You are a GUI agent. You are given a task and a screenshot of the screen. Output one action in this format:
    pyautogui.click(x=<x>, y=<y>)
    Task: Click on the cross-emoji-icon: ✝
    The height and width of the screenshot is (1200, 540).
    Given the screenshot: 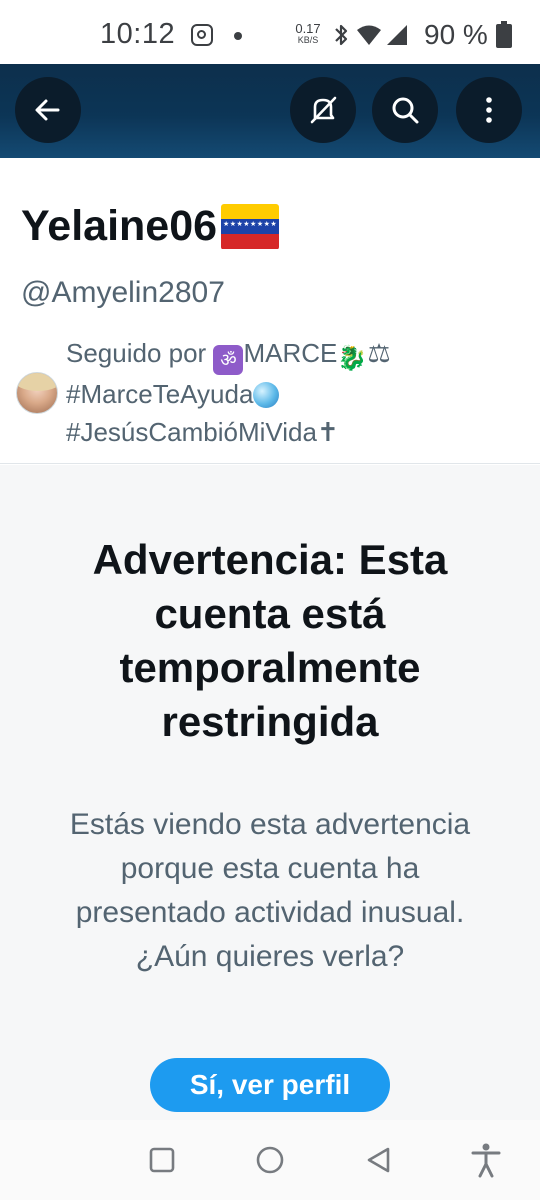 What is the action you would take?
    pyautogui.click(x=327, y=432)
    